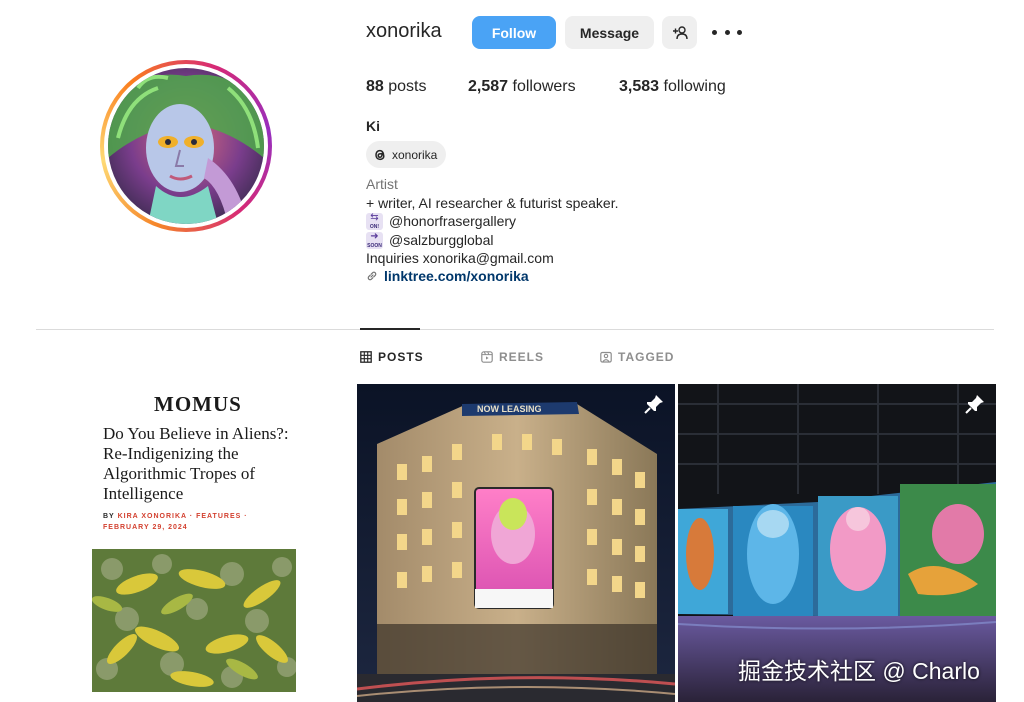 This screenshot has height=702, width=1024. I want to click on posts-count: 88, so click(375, 86).